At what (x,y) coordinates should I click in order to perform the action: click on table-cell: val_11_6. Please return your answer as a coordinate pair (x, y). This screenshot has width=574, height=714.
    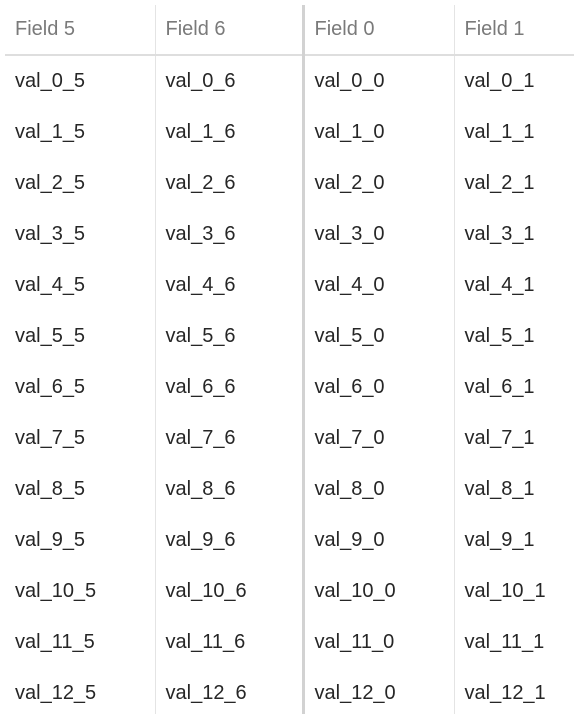
    Looking at the image, I should click on (230, 642).